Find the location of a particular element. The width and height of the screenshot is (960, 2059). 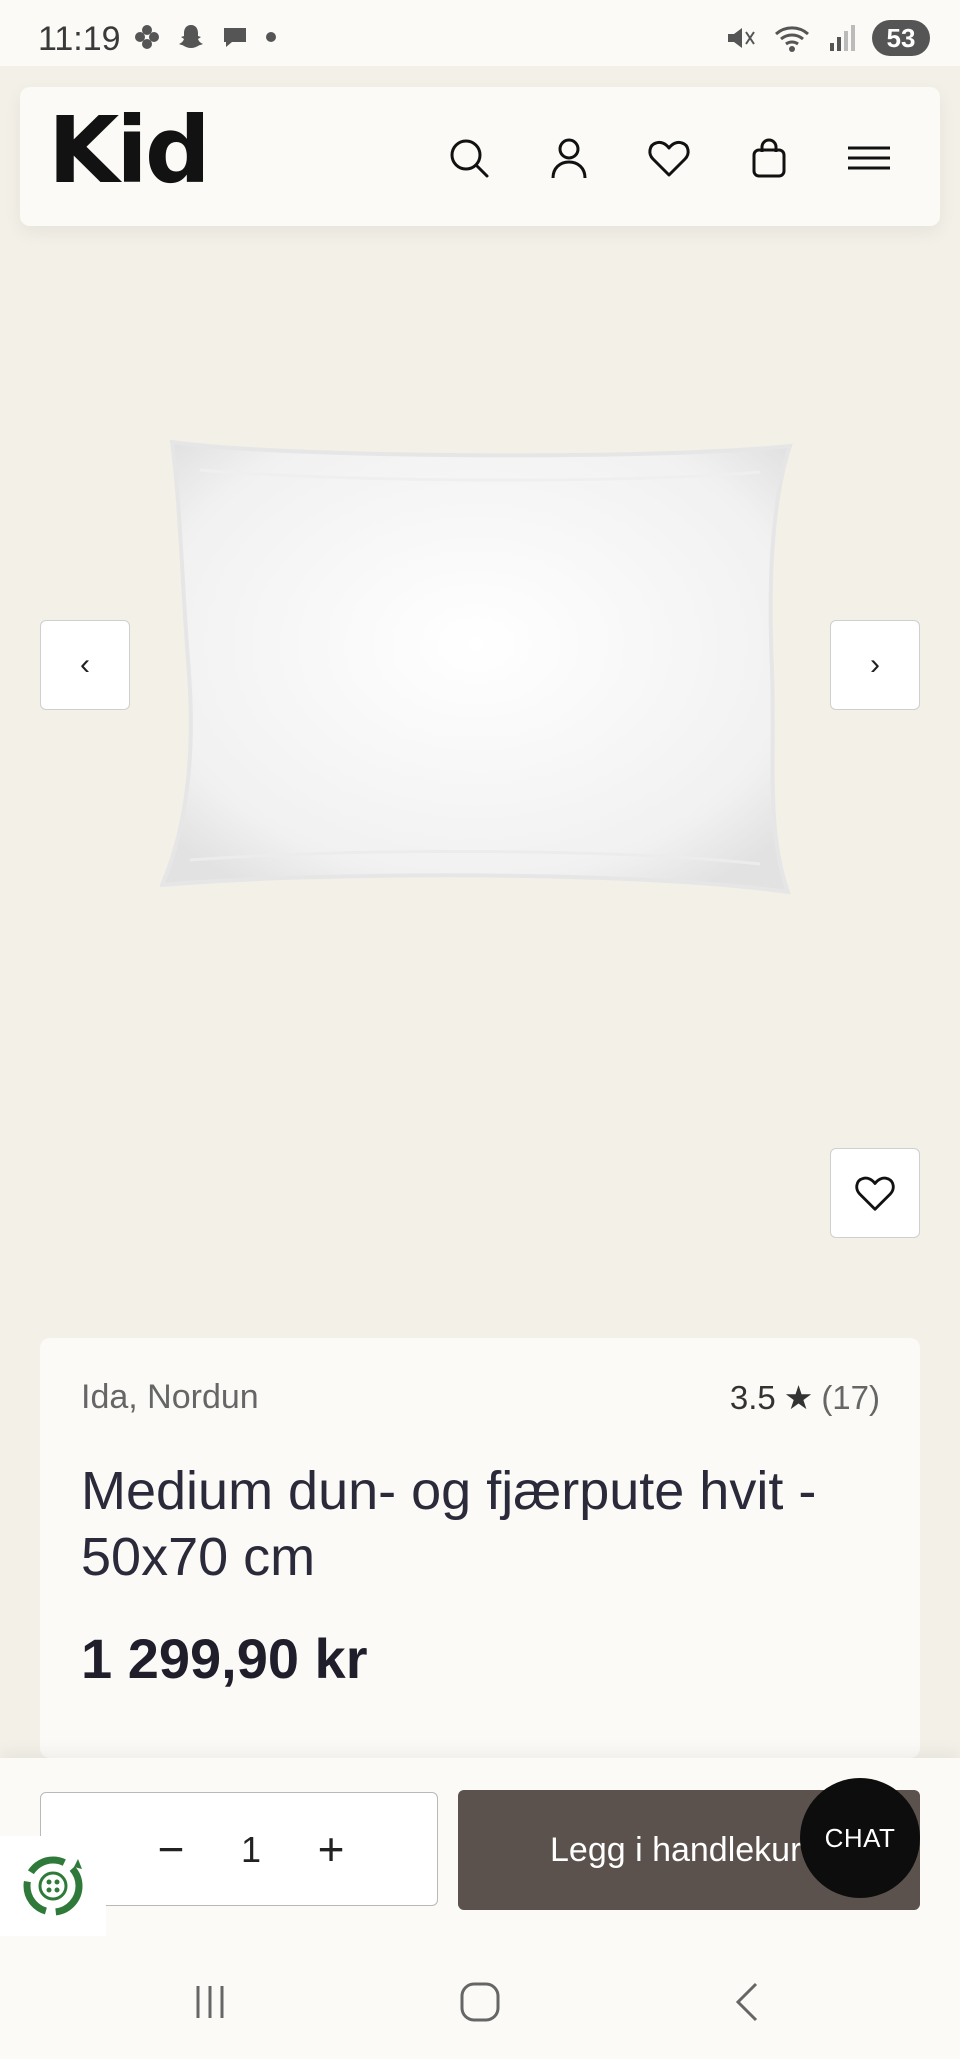

recent-apps-icon is located at coordinates (210, 2002).